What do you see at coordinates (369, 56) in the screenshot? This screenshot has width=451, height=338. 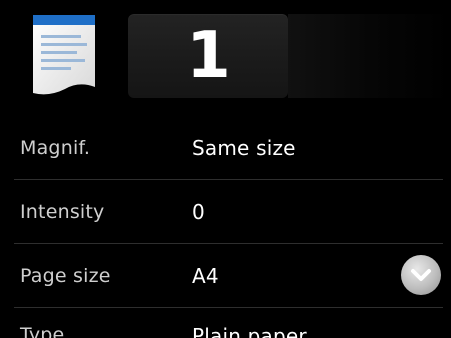 I see `header-background` at bounding box center [369, 56].